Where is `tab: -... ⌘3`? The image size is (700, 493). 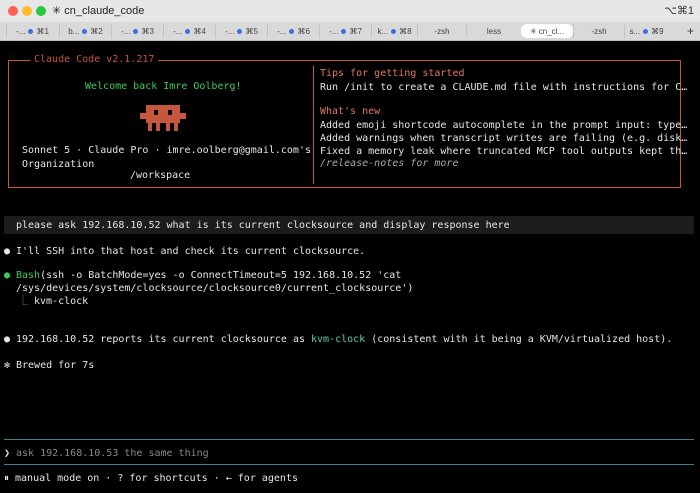
tab: -... ⌘3 is located at coordinates (137, 31).